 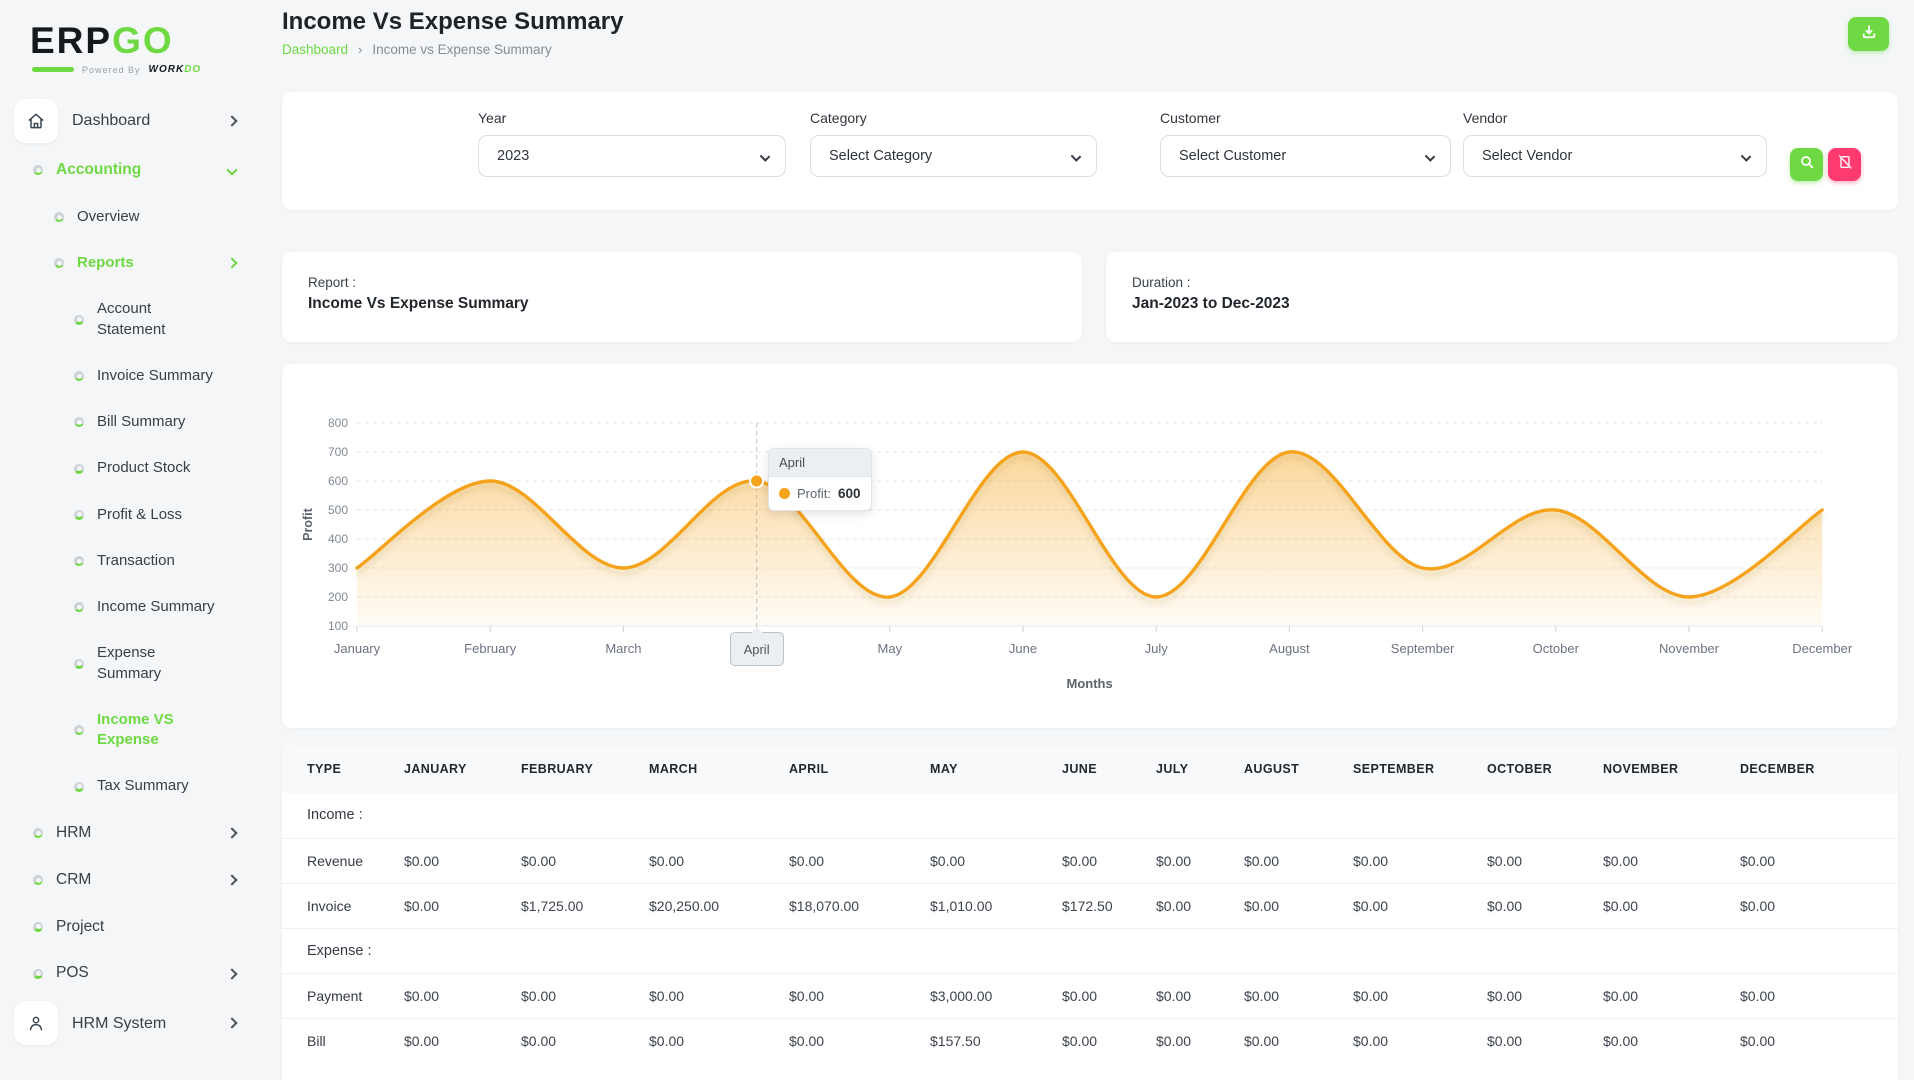 I want to click on sidebar-item-overview: Overview, so click(x=128, y=217).